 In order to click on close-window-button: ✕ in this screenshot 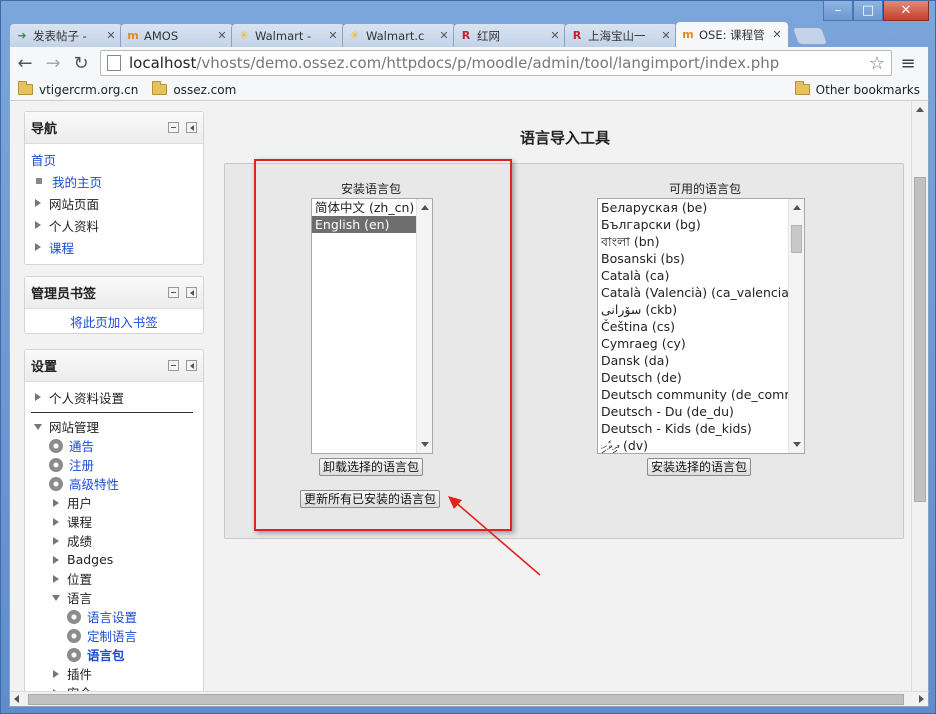, I will do `click(906, 11)`.